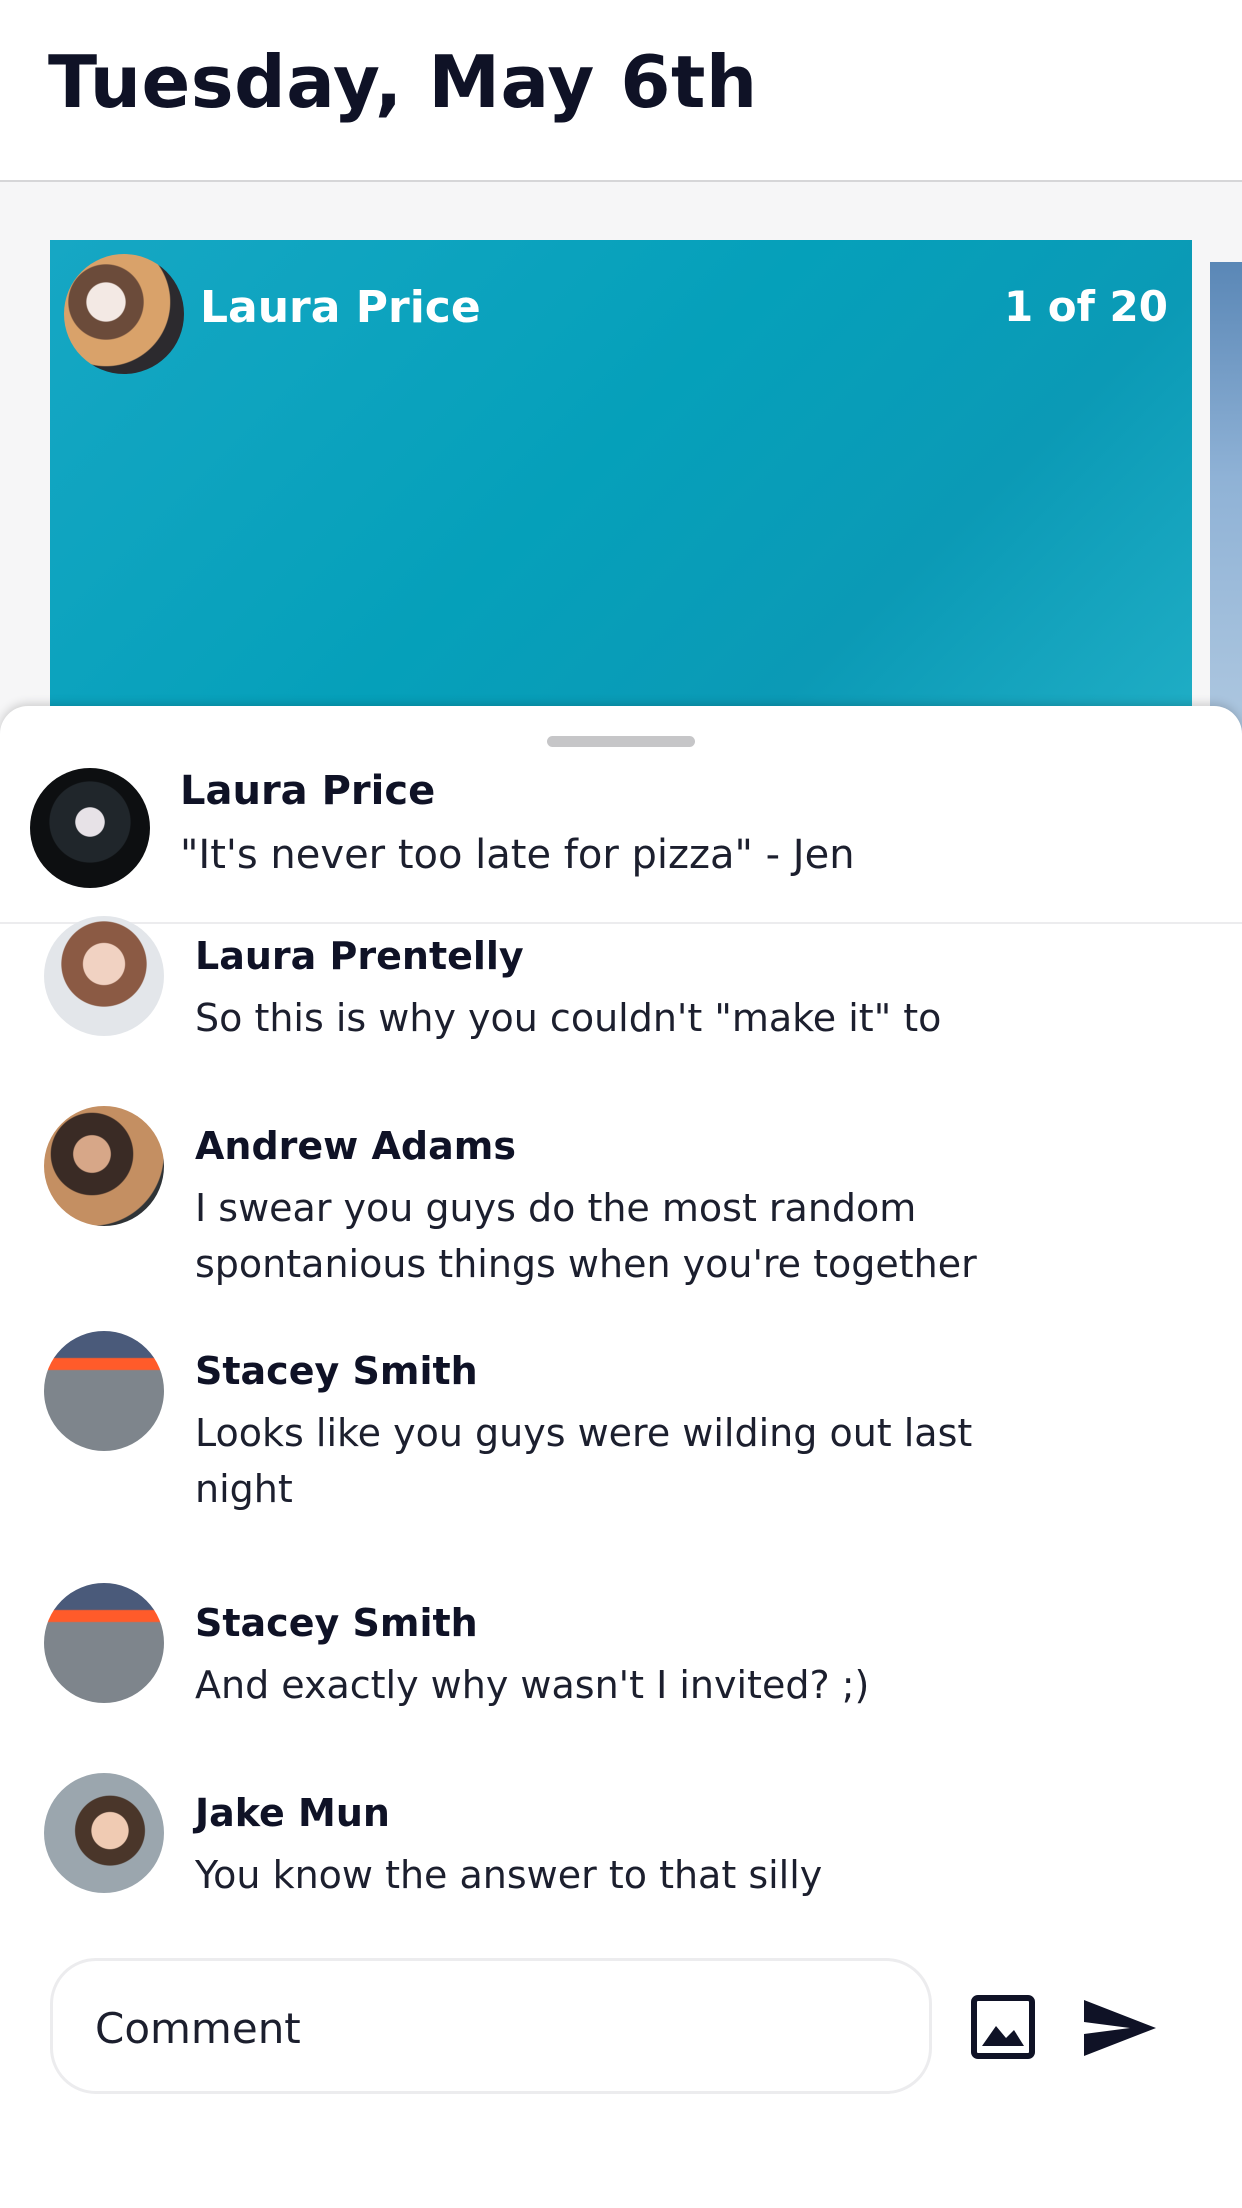  What do you see at coordinates (532, 1685) in the screenshot?
I see `comment-text: And exactly why wasn't I invited? ;)` at bounding box center [532, 1685].